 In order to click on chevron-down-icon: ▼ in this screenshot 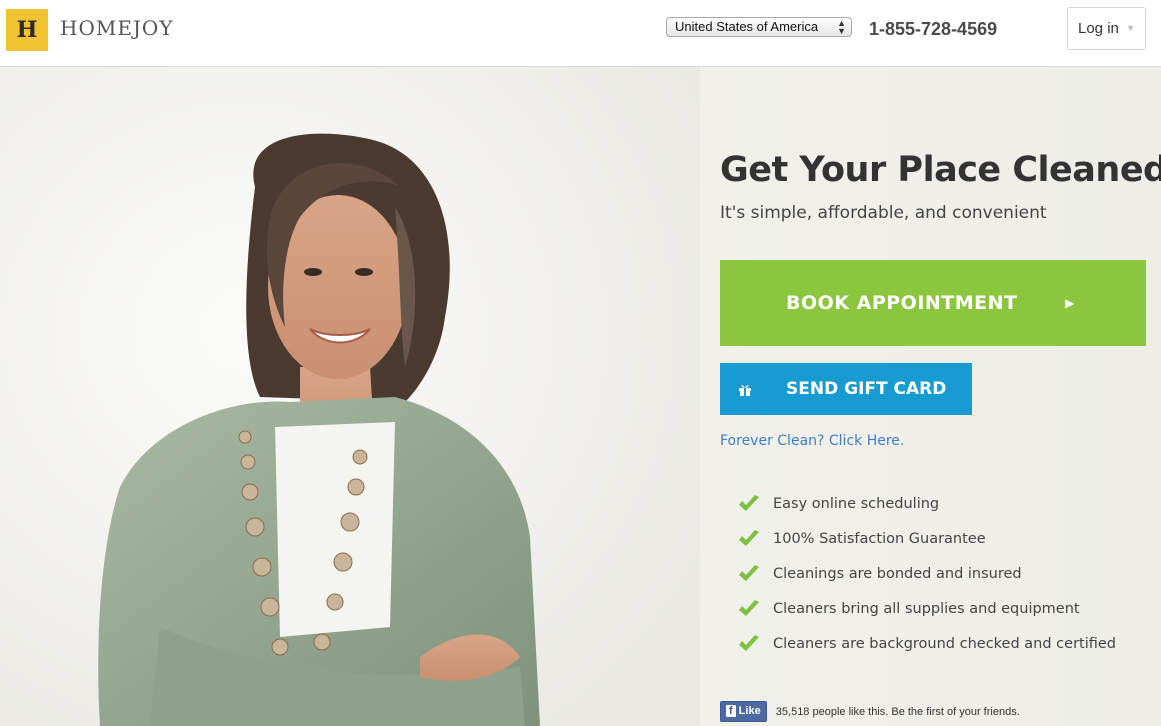, I will do `click(1130, 28)`.